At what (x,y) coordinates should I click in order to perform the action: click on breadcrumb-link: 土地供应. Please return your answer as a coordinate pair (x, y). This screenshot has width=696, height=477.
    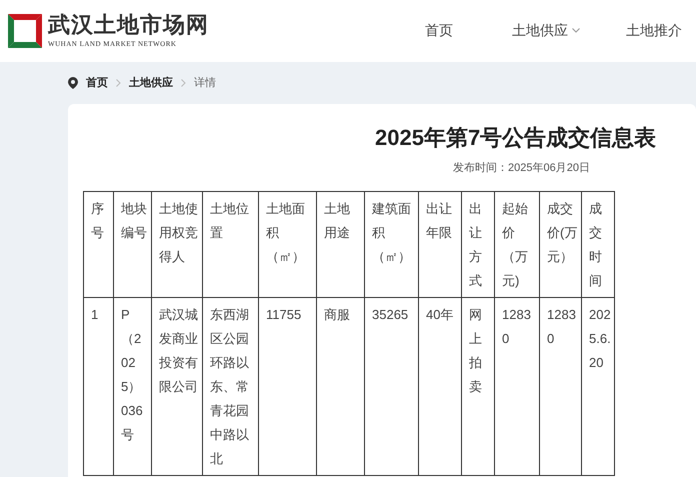
    Looking at the image, I should click on (151, 83).